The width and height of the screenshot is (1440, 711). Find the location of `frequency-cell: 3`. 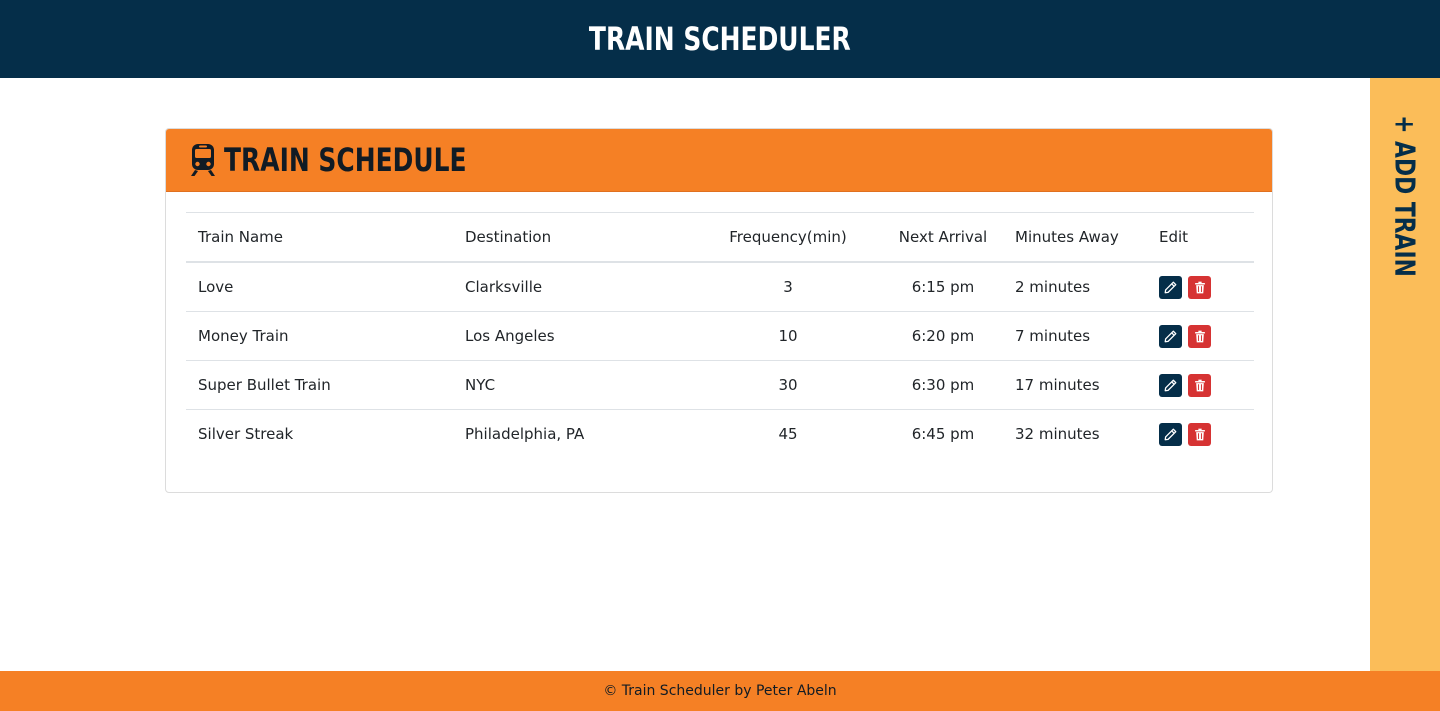

frequency-cell: 3 is located at coordinates (788, 286).